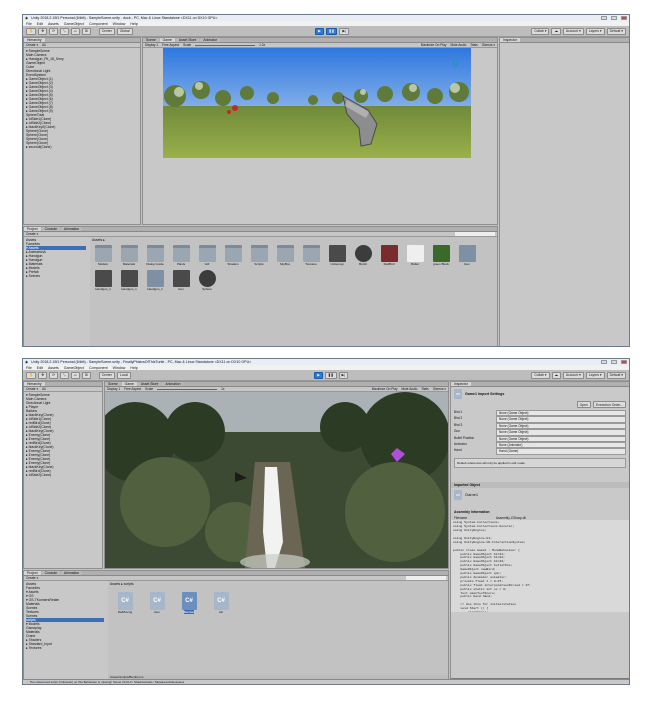  I want to click on scale-slider, so click(187, 389).